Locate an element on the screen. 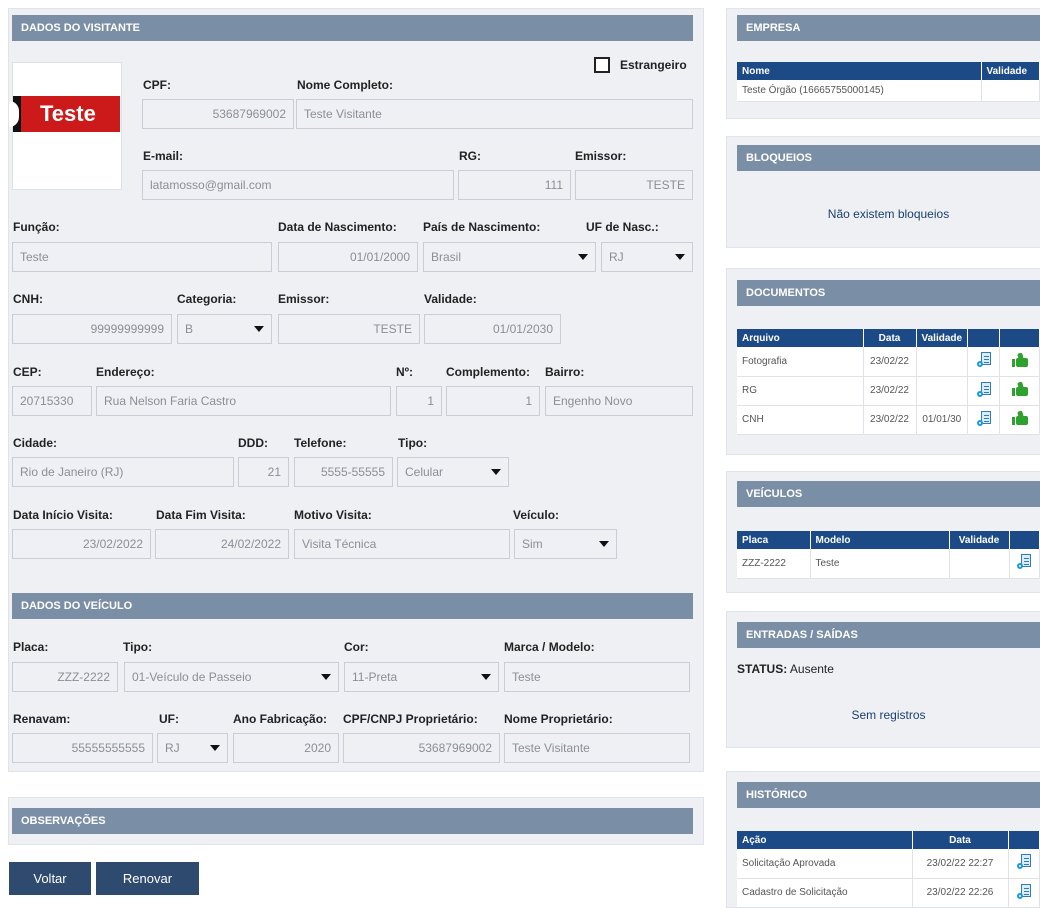 The image size is (1040, 908). email-label: E-mail: is located at coordinates (163, 156).